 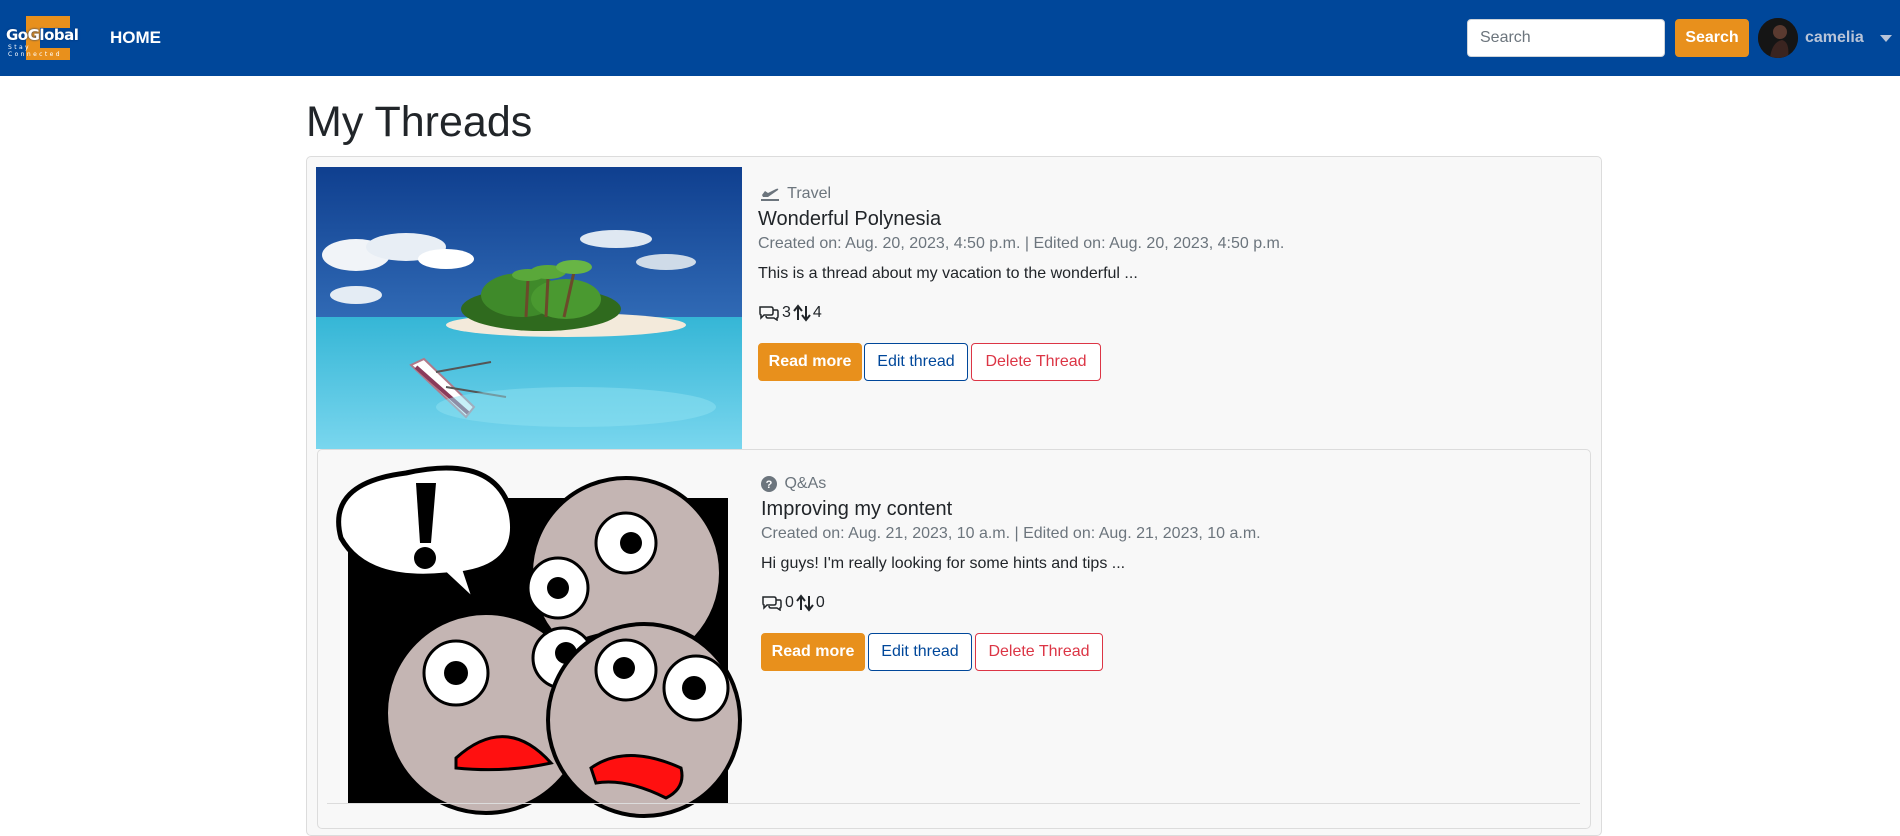 What do you see at coordinates (770, 194) in the screenshot?
I see `plane-departure-icon` at bounding box center [770, 194].